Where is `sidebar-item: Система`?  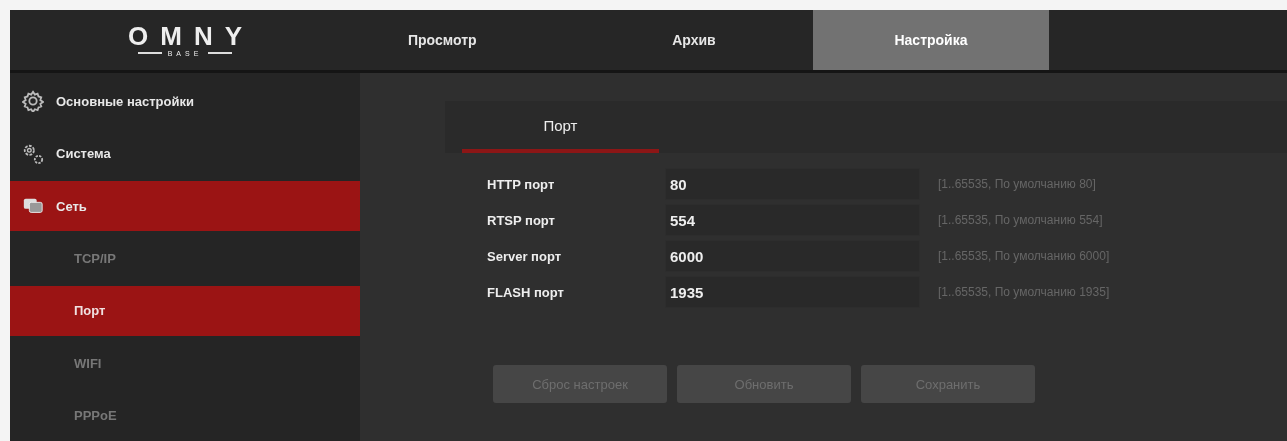 sidebar-item: Система is located at coordinates (185, 153).